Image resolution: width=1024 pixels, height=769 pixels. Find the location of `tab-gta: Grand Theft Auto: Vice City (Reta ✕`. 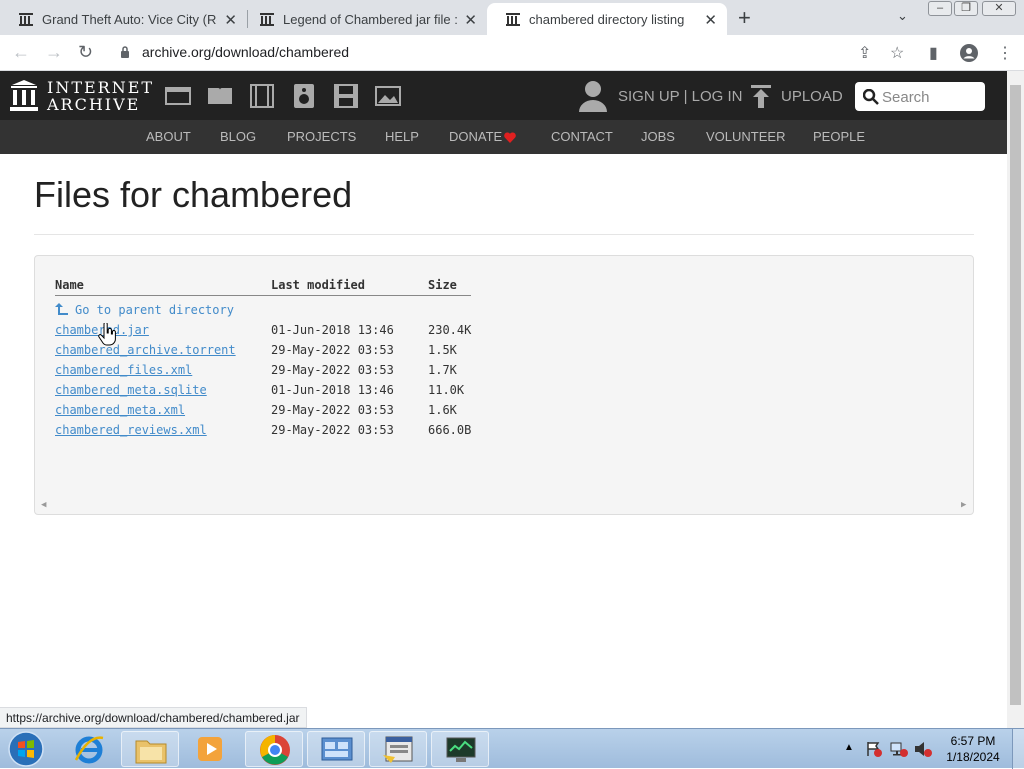

tab-gta: Grand Theft Auto: Vice City (Reta ✕ is located at coordinates (123, 19).